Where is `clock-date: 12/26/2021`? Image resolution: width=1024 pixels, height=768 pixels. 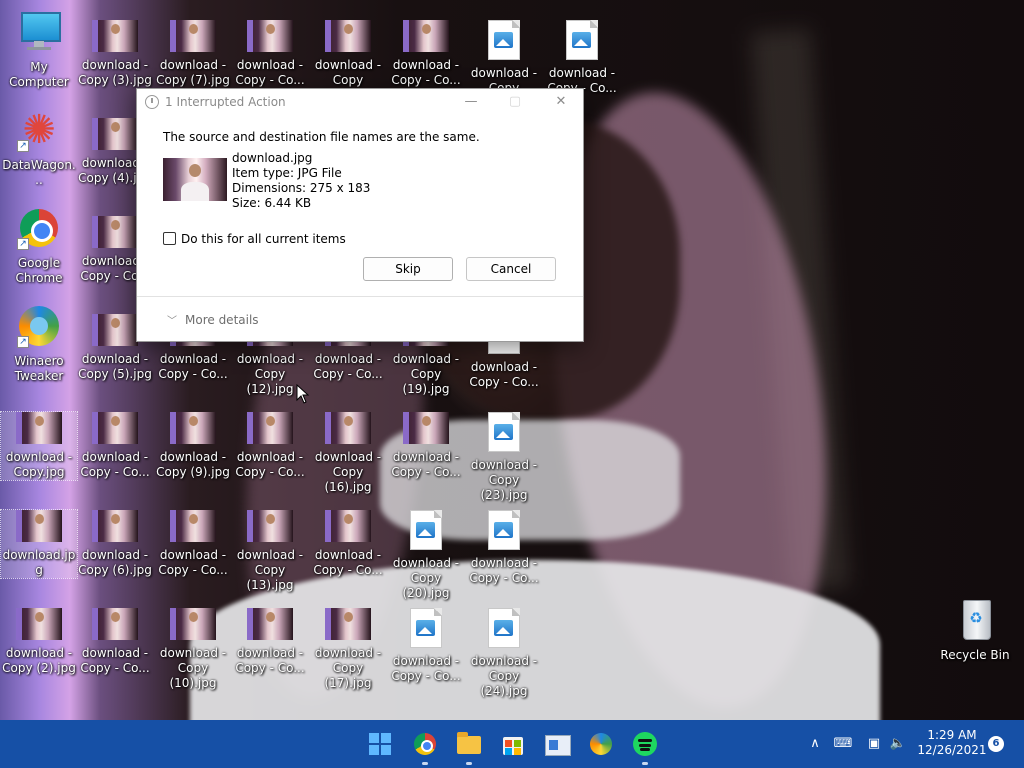
clock-date: 12/26/2021 is located at coordinates (952, 750).